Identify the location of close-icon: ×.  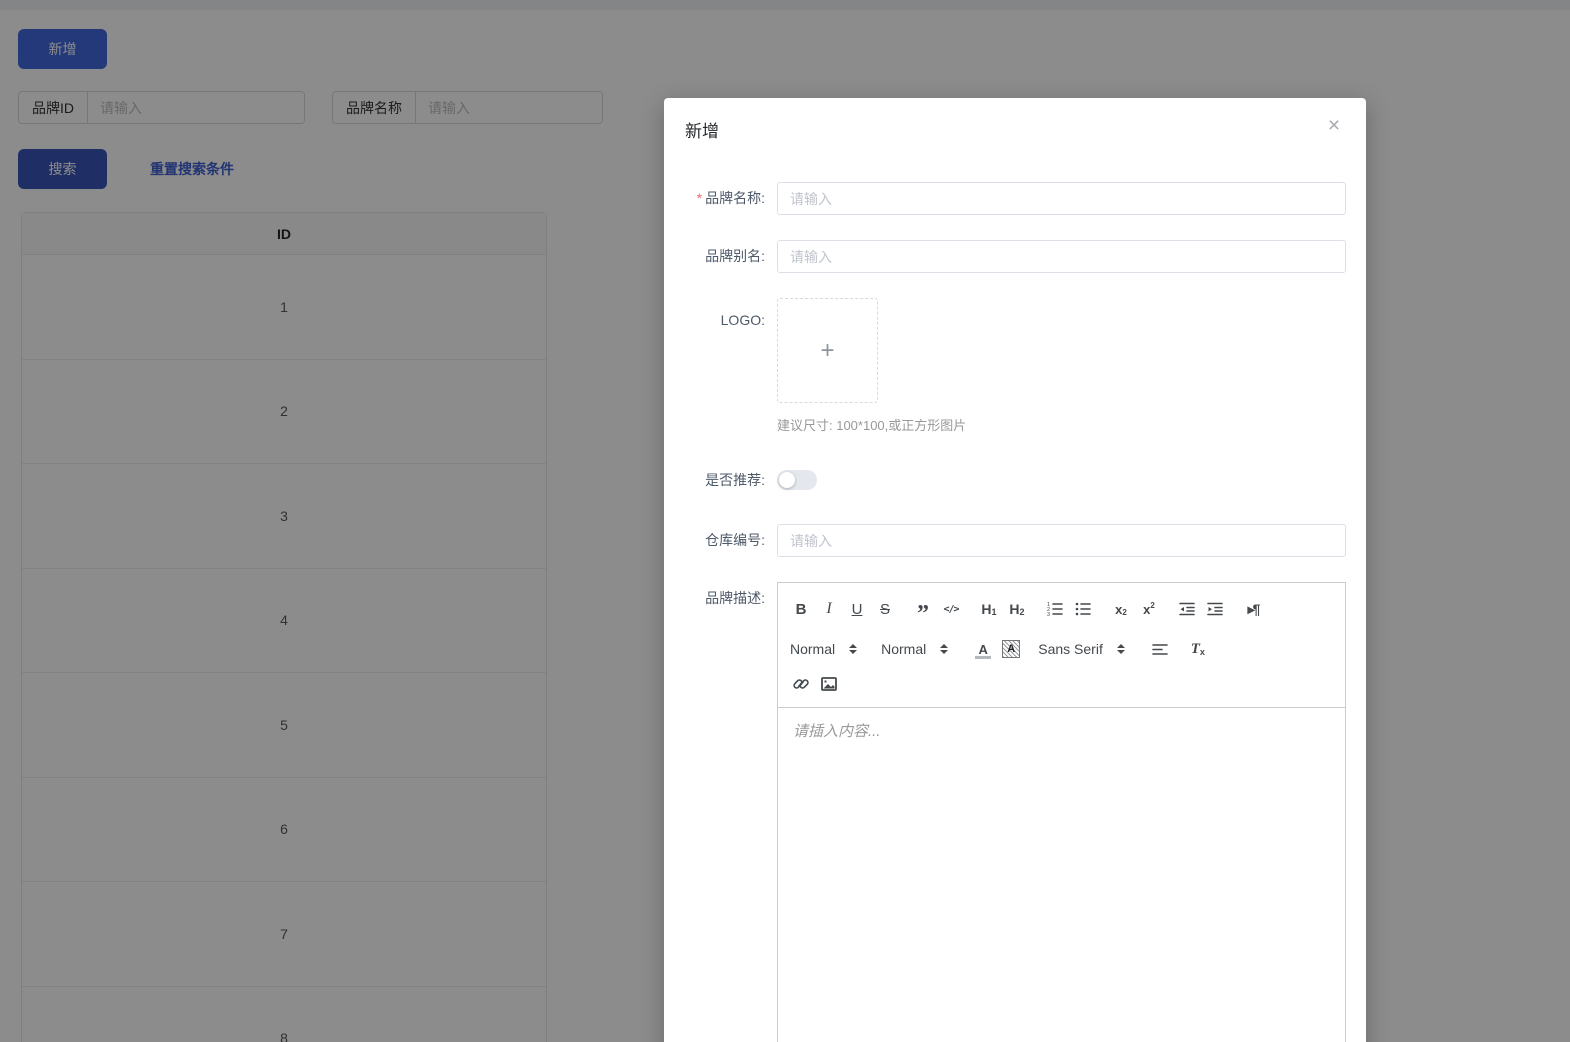
(1334, 126).